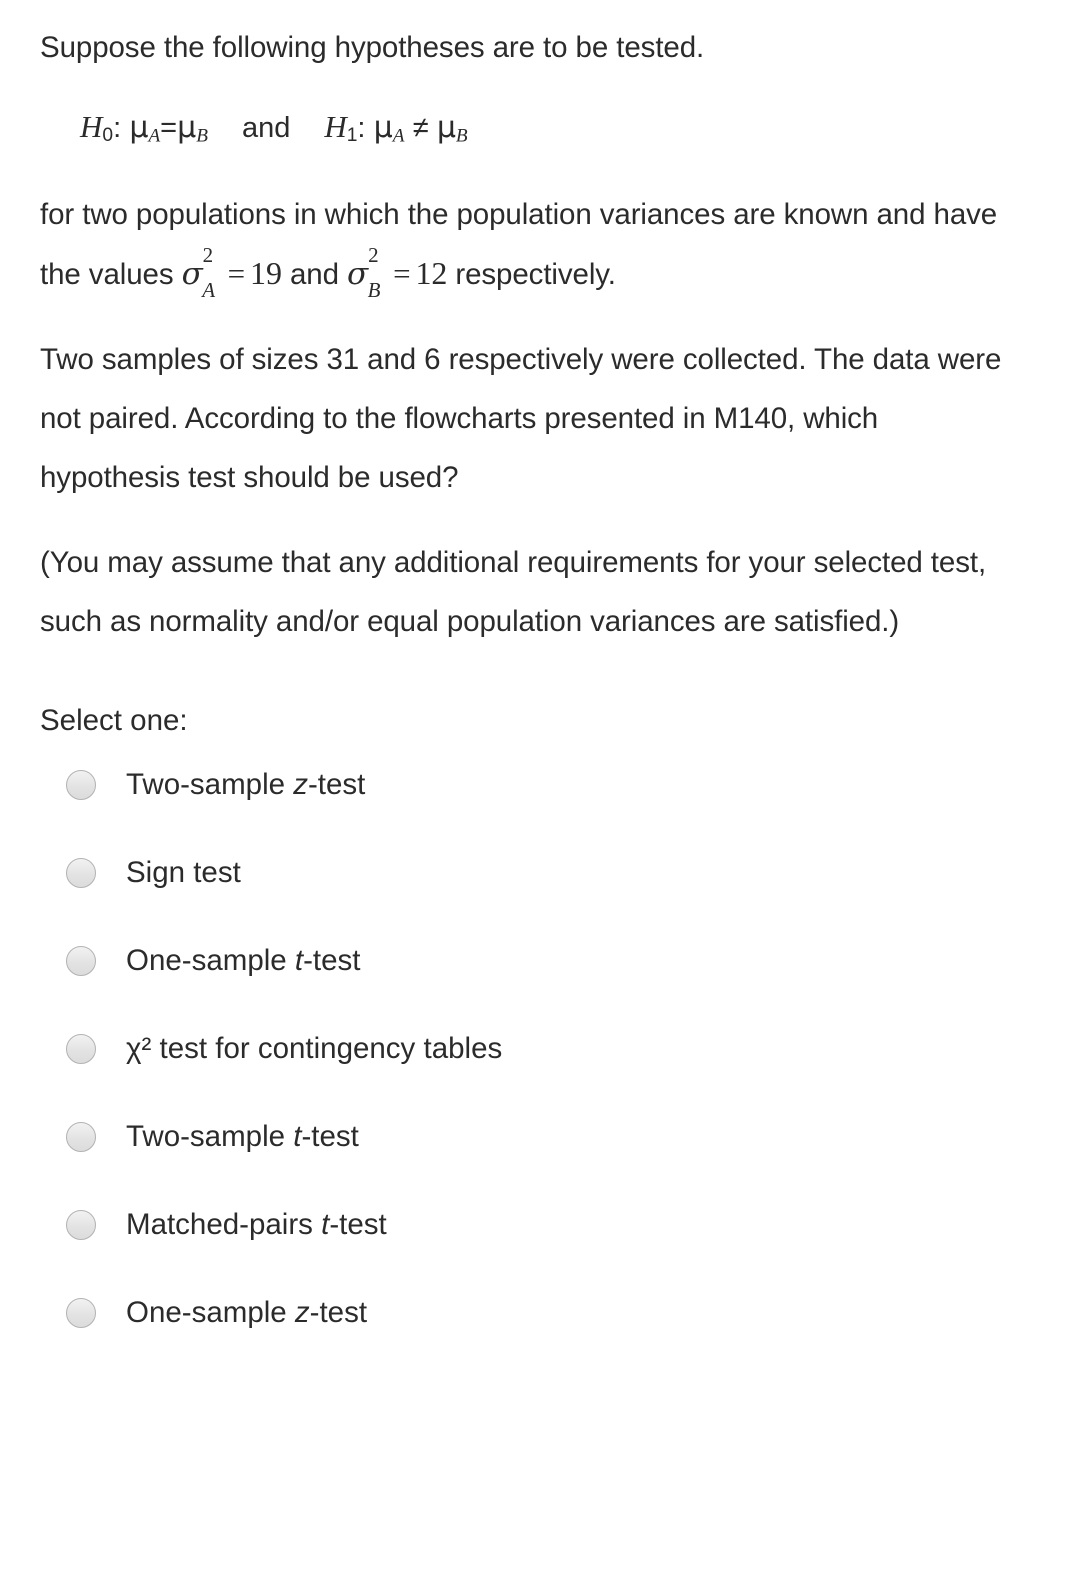  Describe the element at coordinates (420, 128) in the screenshot. I see `alt-relation: ≠` at that location.